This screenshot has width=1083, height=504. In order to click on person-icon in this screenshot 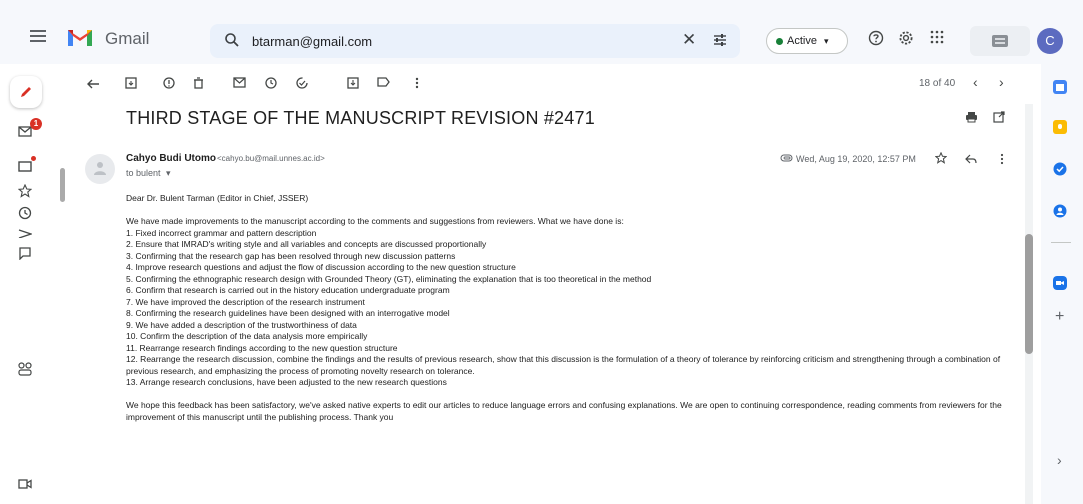, I will do `click(100, 168)`.